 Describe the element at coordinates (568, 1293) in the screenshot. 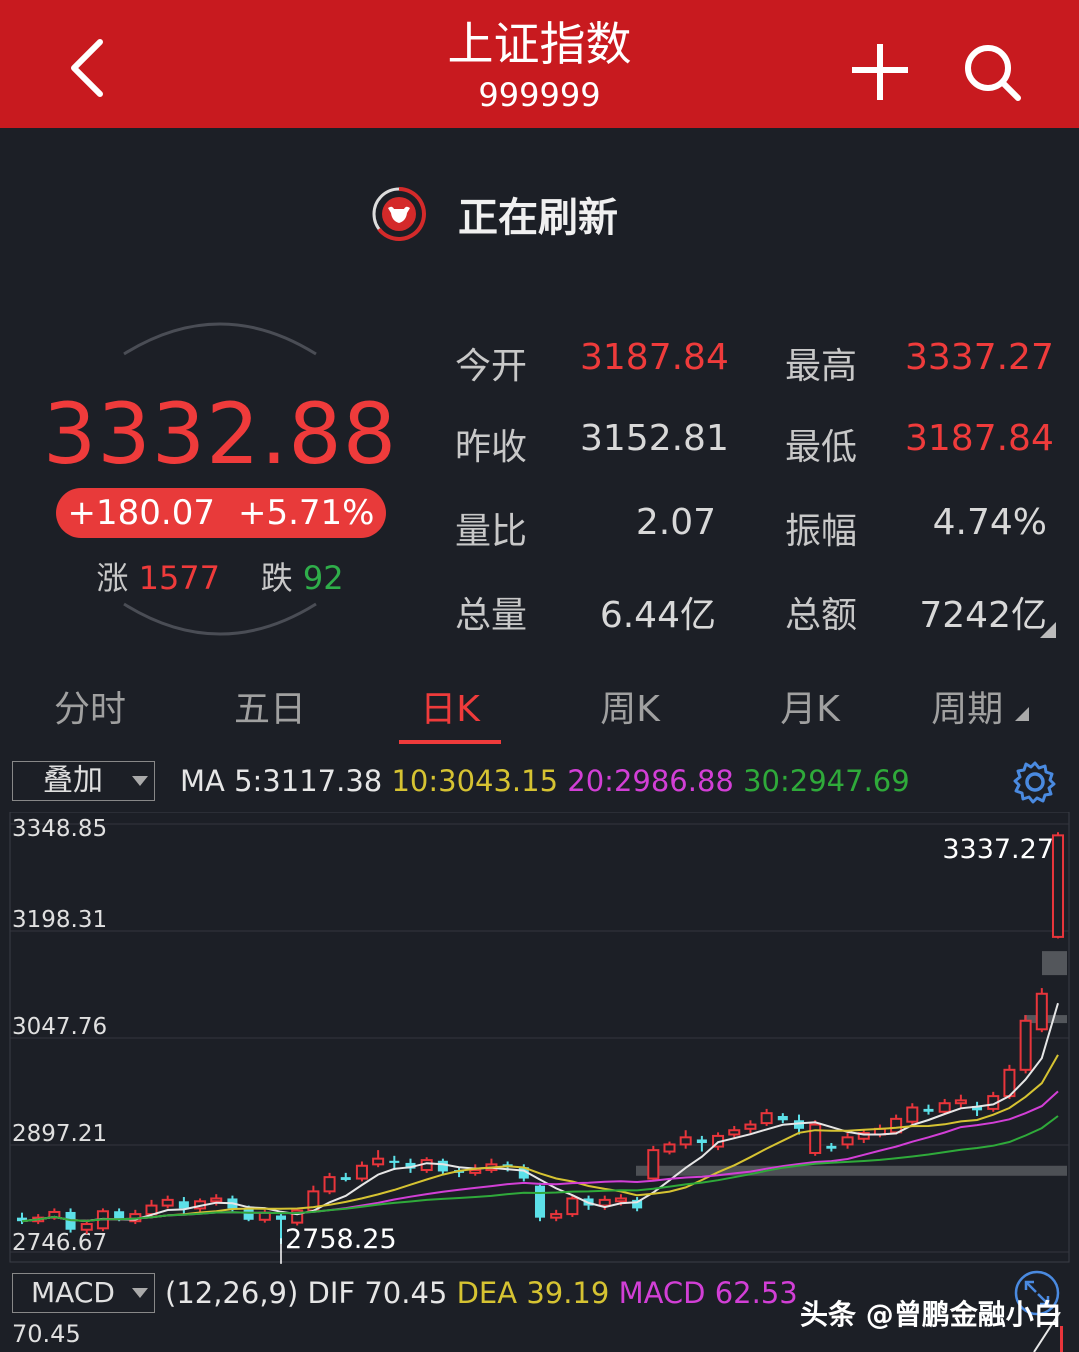

I see `dea-value: 39.19` at that location.